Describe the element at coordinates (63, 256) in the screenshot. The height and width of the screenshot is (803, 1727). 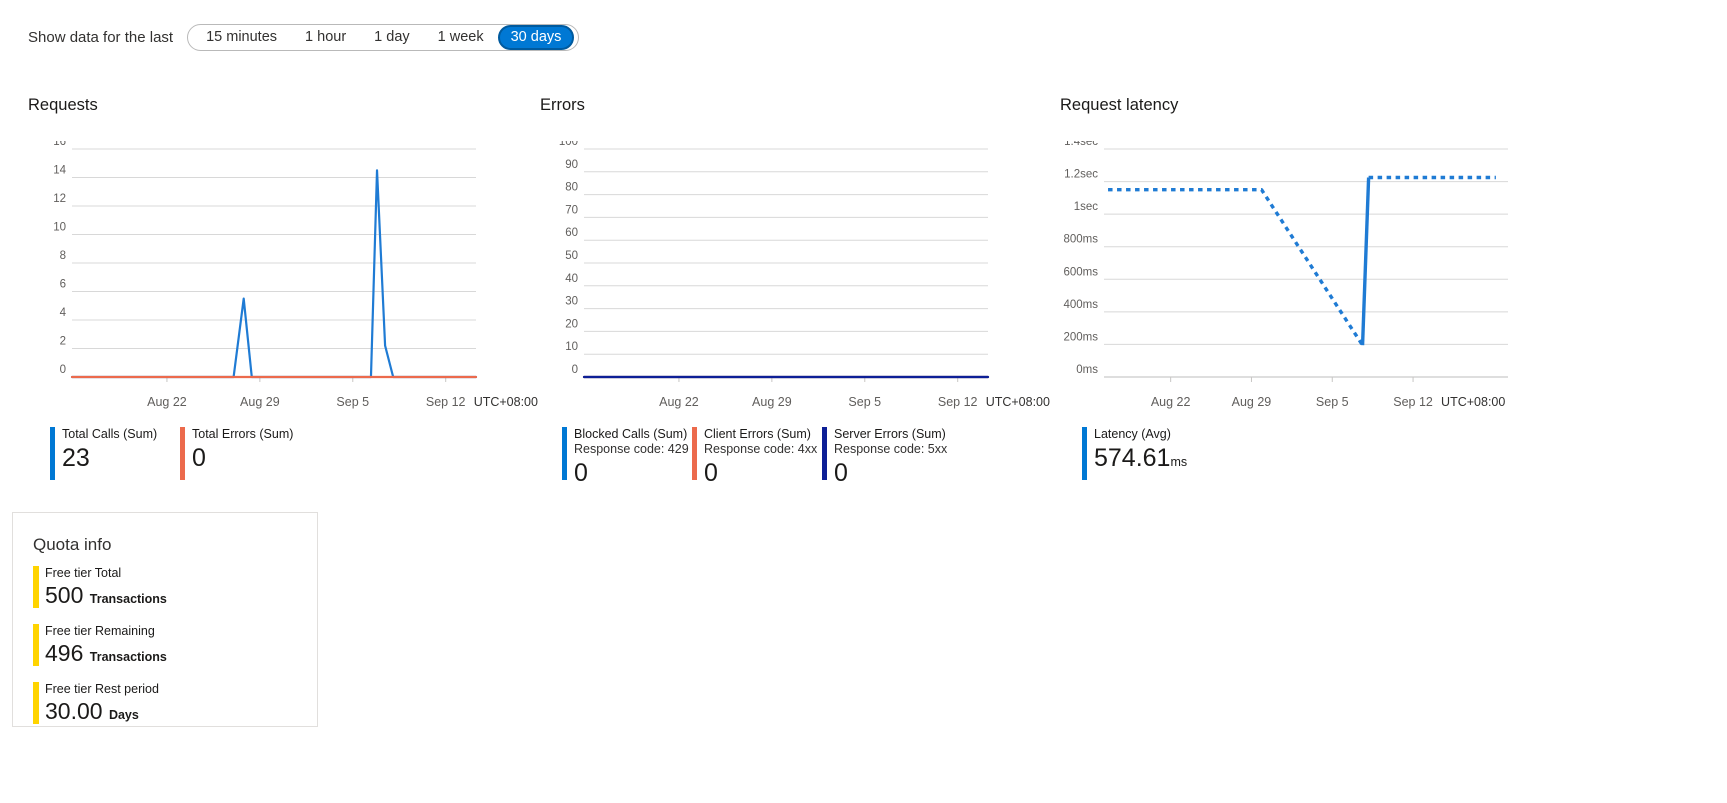
I see `y-tick-label: 8` at that location.